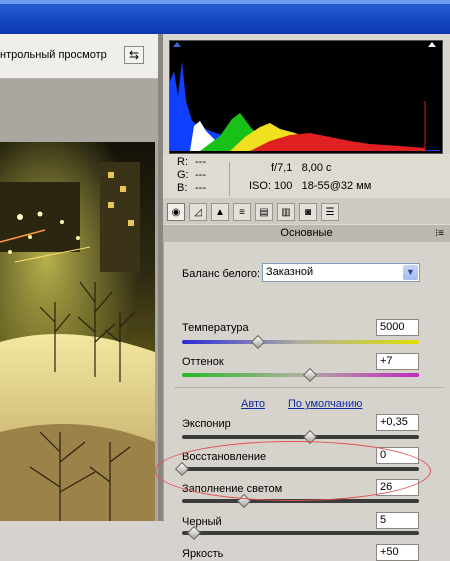 This screenshot has width=450, height=561. Describe the element at coordinates (300, 437) in the screenshot. I see `exposure-track` at that location.